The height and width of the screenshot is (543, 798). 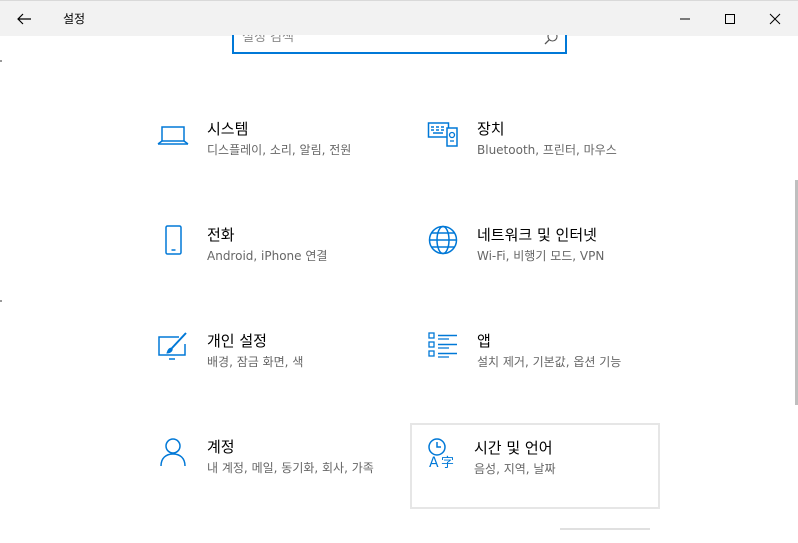 I want to click on laptop-icon, so click(x=173, y=134).